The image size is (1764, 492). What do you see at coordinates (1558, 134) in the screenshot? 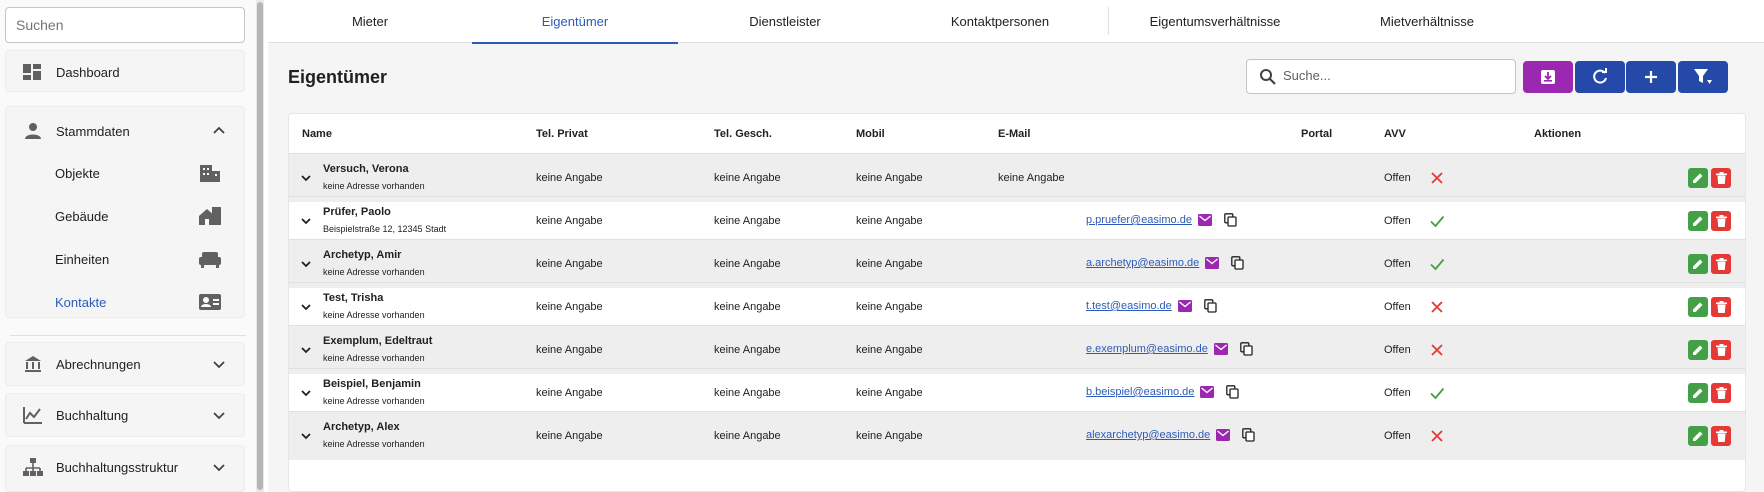
I see `column-header-aktionen: Aktionen` at bounding box center [1558, 134].